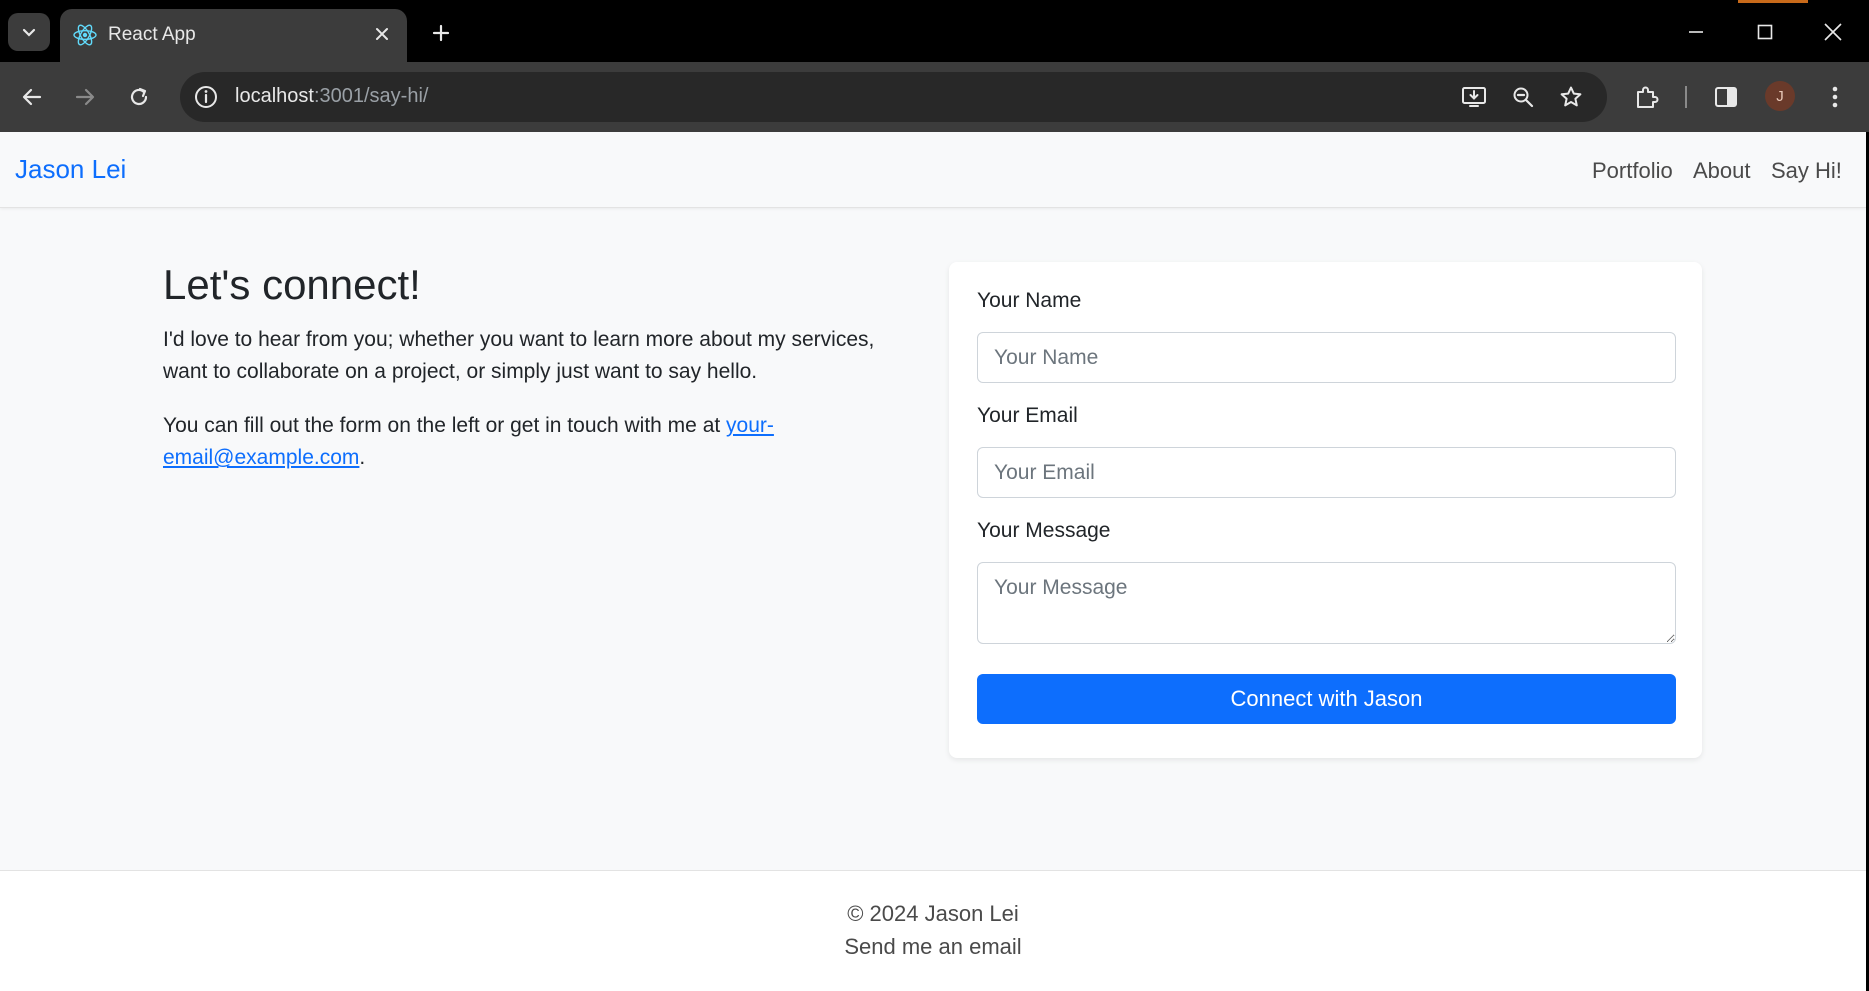 The image size is (1869, 991). What do you see at coordinates (1027, 415) in the screenshot?
I see `email-label: Your Email` at bounding box center [1027, 415].